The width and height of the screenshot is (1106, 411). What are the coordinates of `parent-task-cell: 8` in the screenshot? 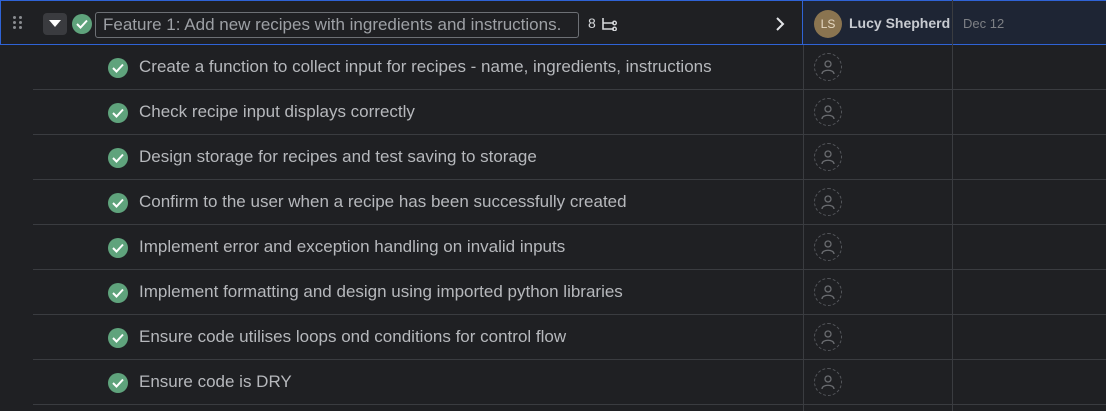 It's located at (401, 22).